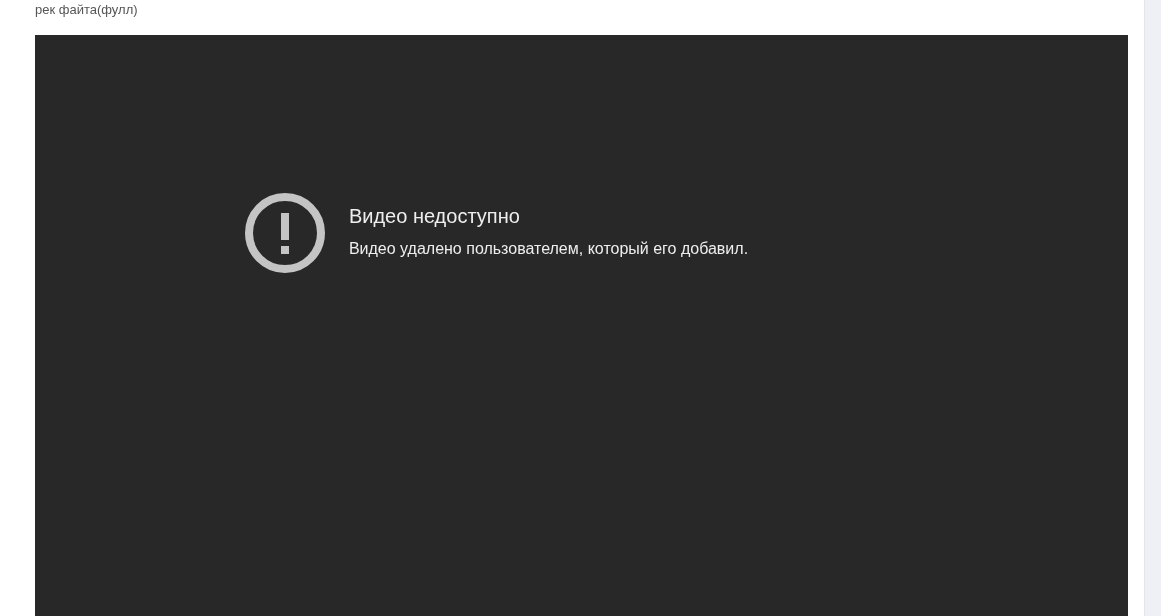 The image size is (1161, 616). I want to click on warning-icon, so click(284, 233).